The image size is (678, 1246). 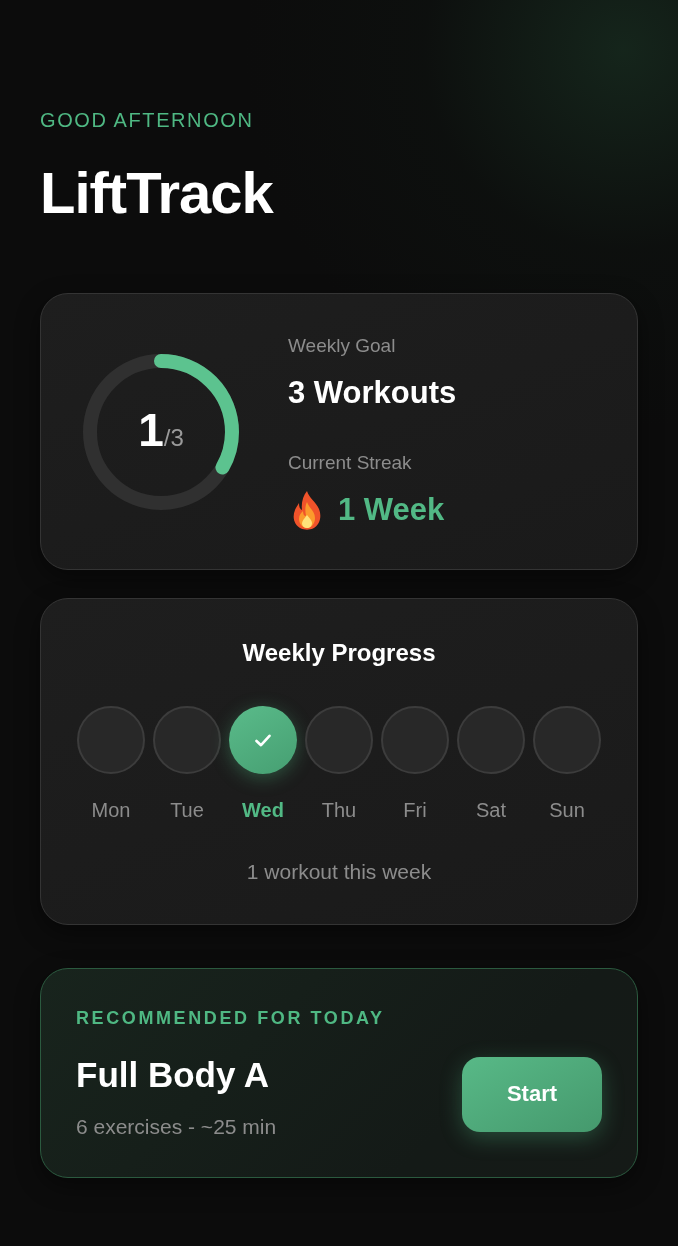 What do you see at coordinates (147, 120) in the screenshot?
I see `greeting-text: GOOD AFTERNOON` at bounding box center [147, 120].